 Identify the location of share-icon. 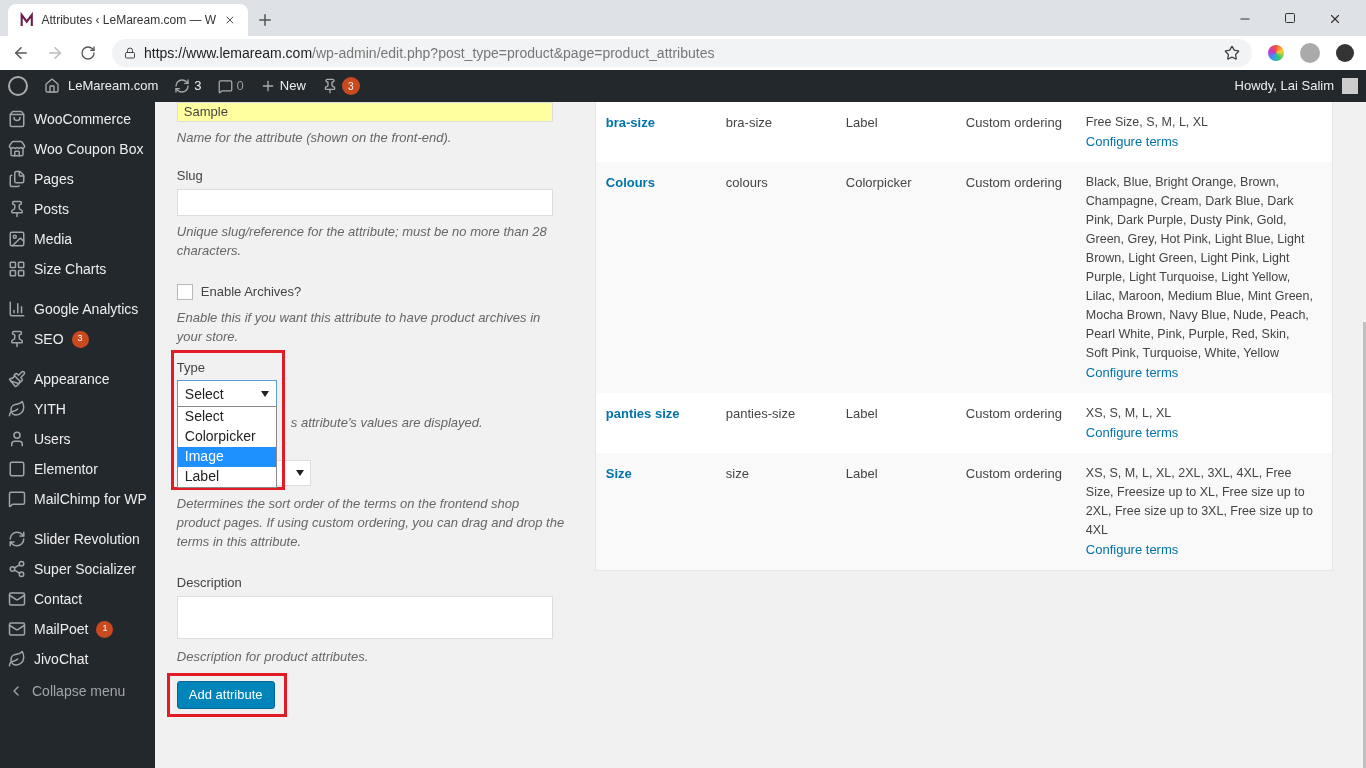
(17, 569).